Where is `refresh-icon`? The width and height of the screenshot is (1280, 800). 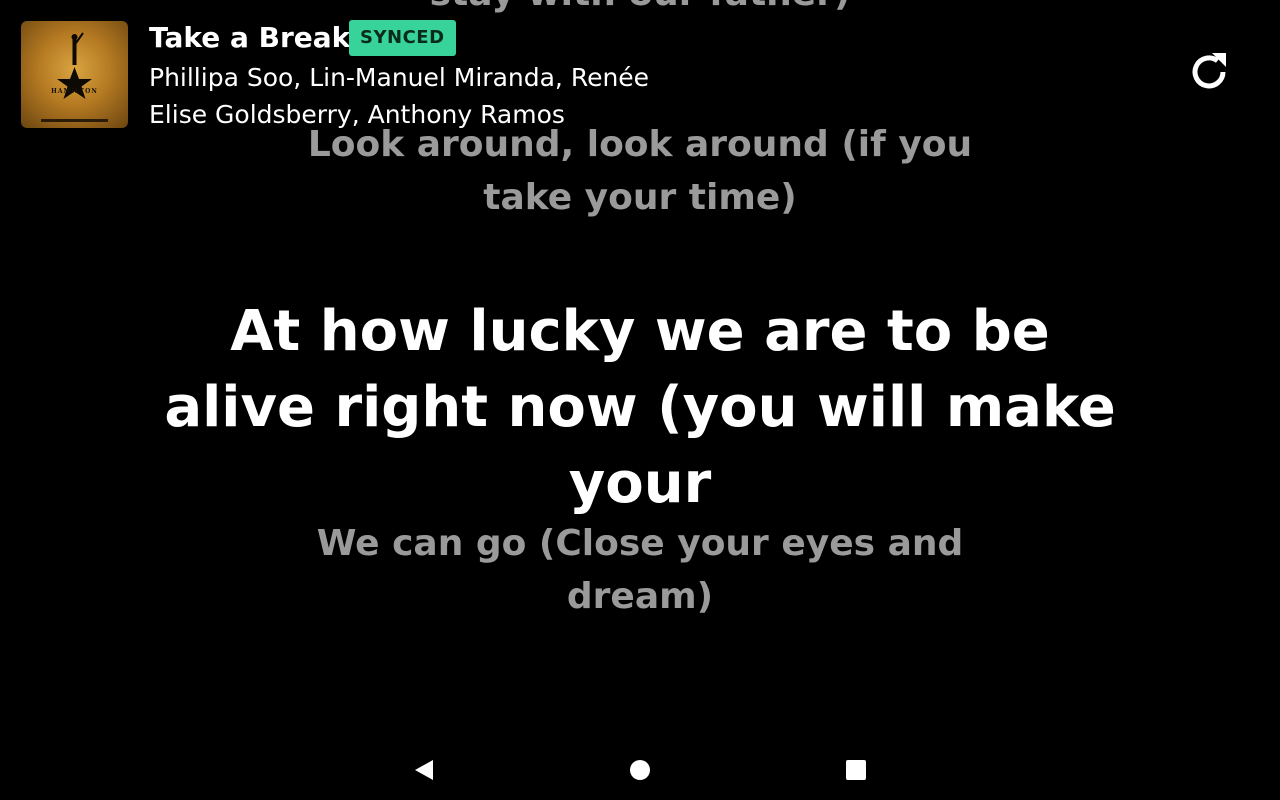
refresh-icon is located at coordinates (1209, 71).